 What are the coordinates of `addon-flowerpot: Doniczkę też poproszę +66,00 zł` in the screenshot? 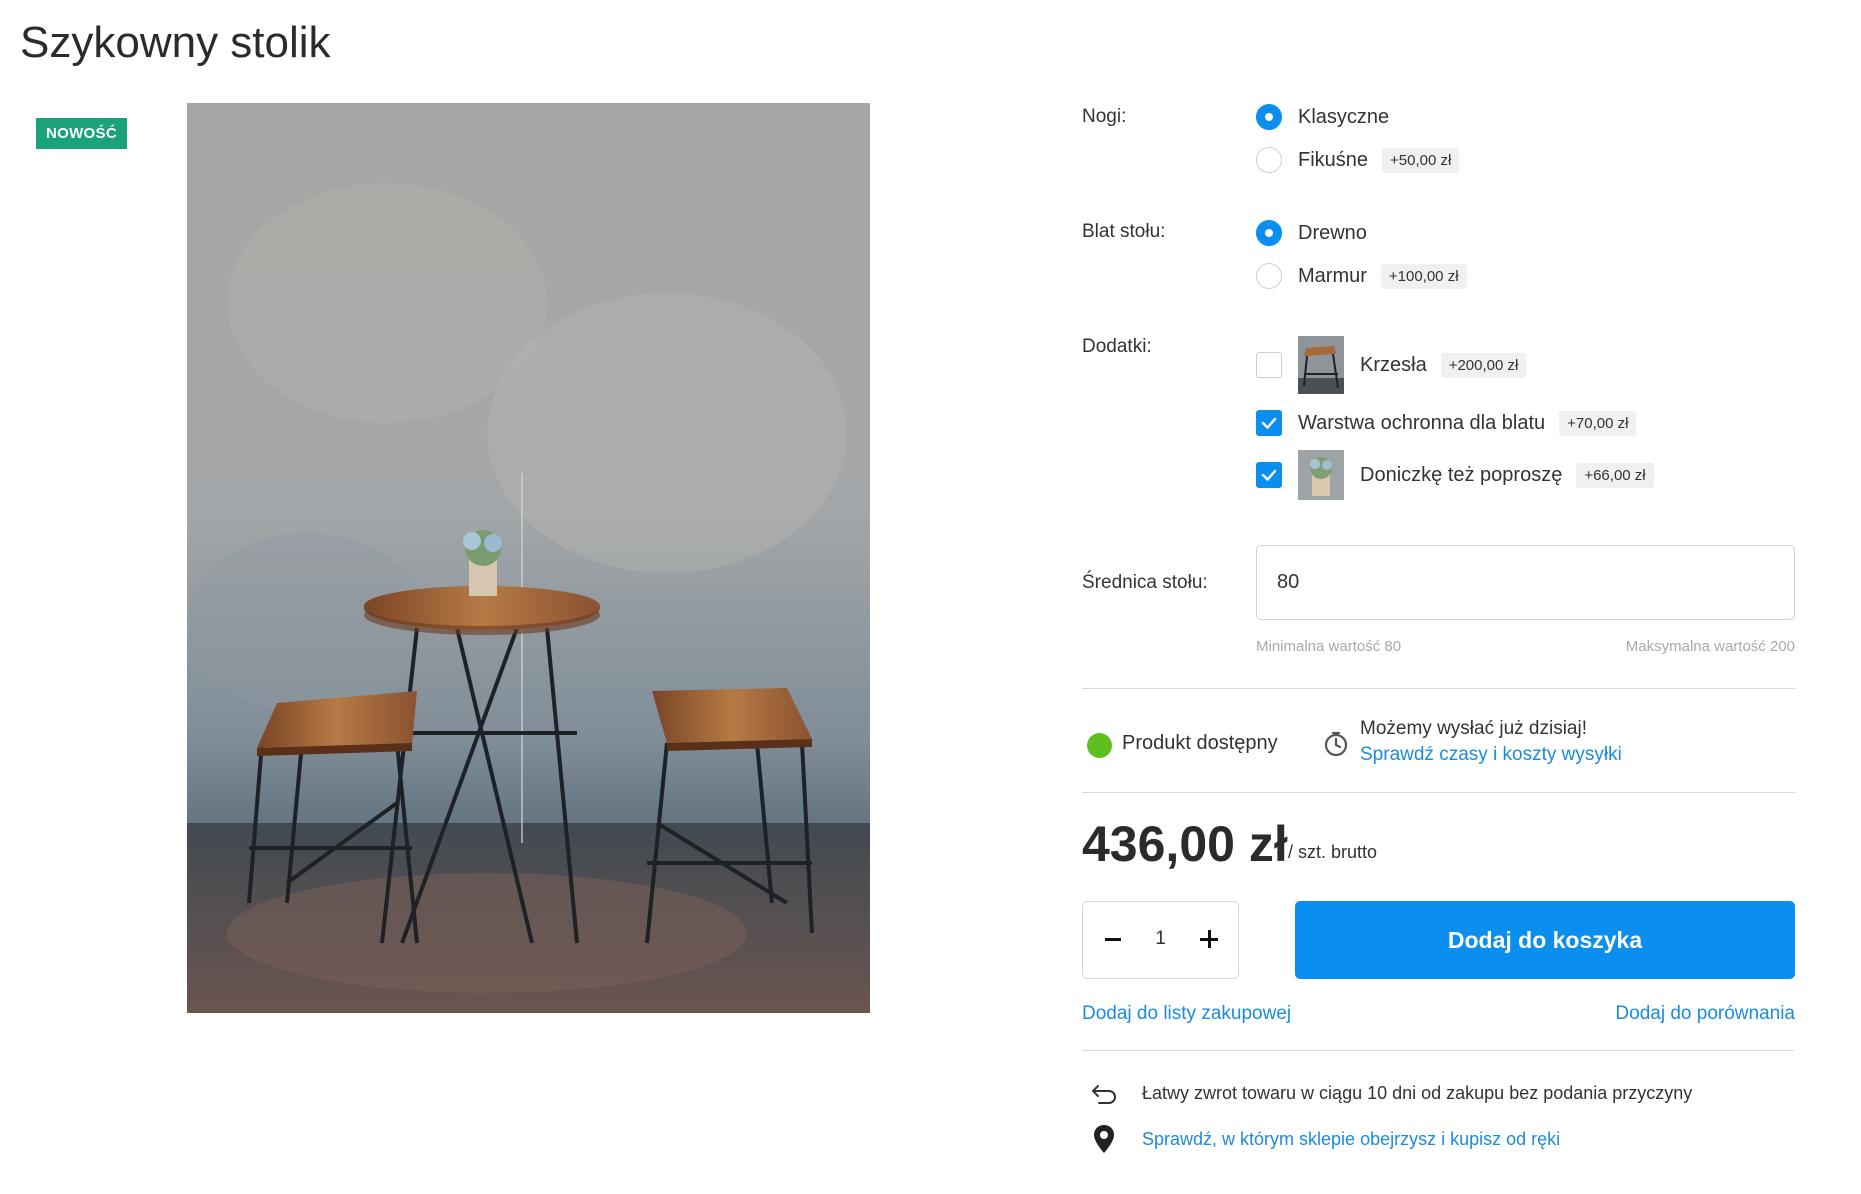 It's located at (1455, 475).